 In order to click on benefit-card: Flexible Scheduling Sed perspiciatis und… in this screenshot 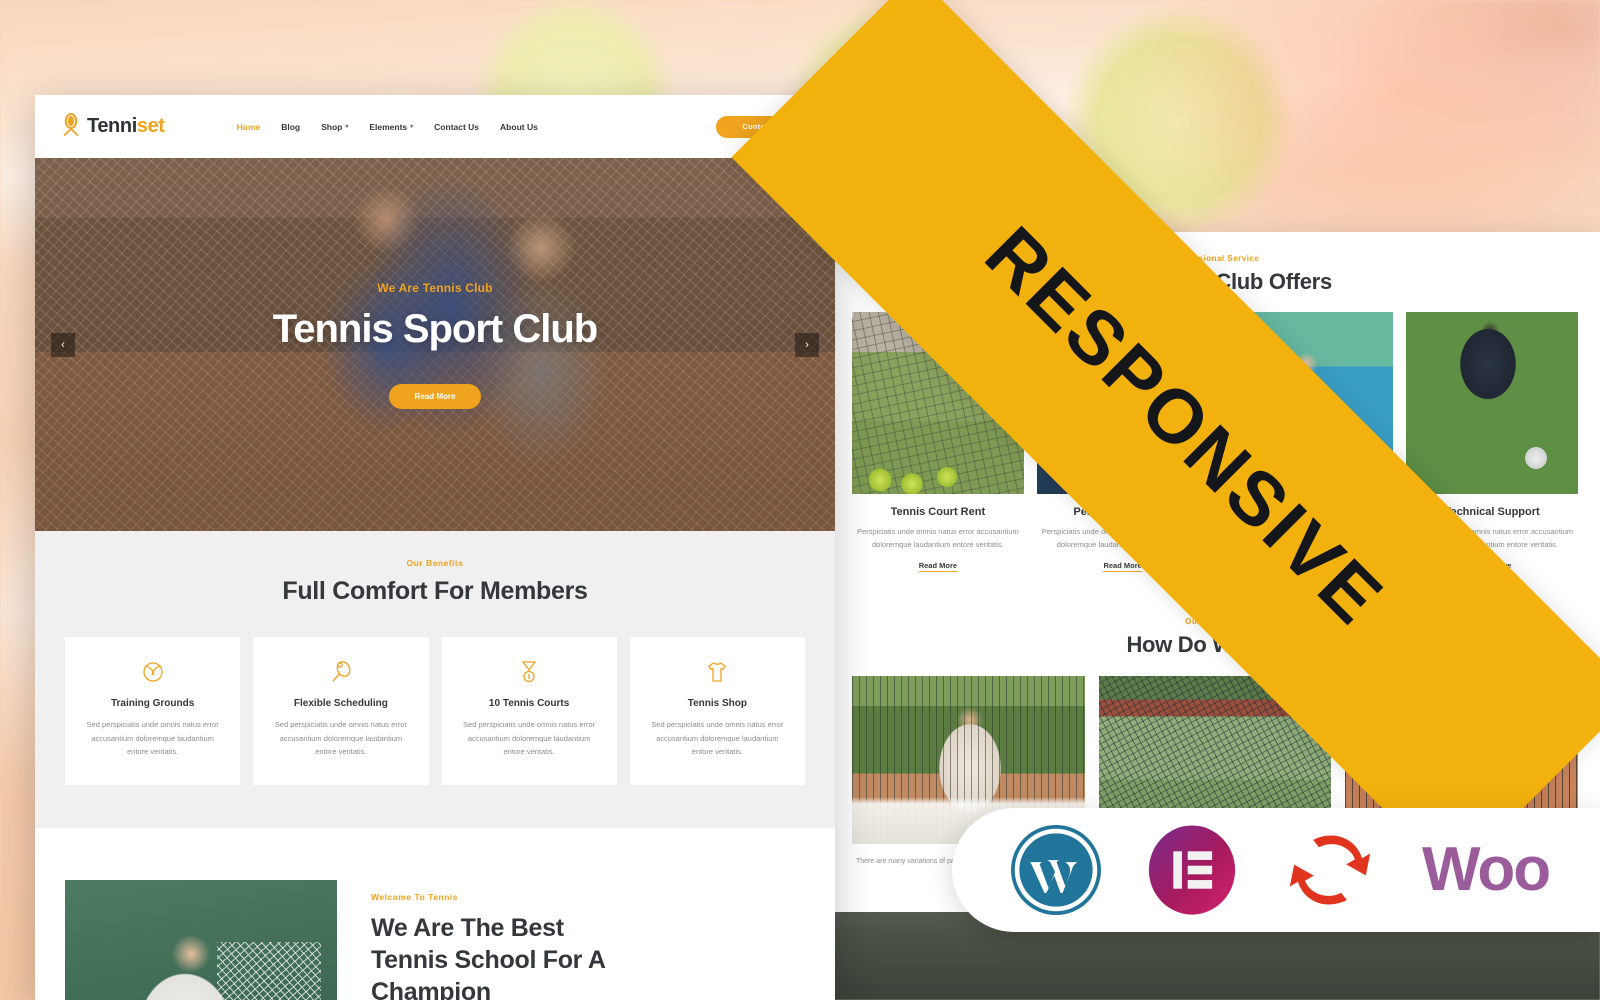, I will do `click(341, 711)`.